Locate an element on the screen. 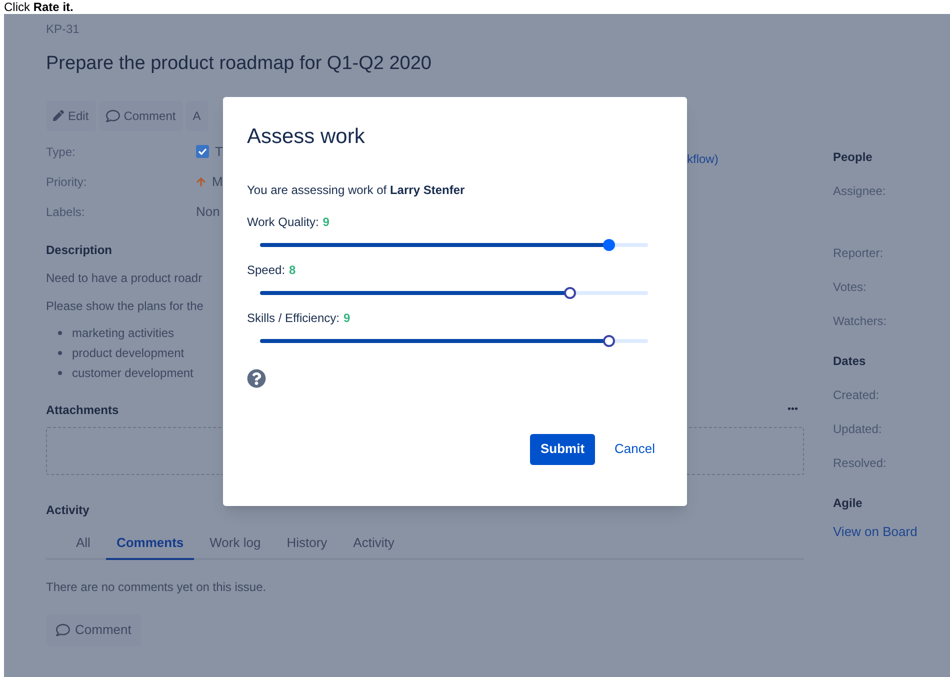 The height and width of the screenshot is (677, 950). sidebar-label: Assignee: is located at coordinates (860, 191).